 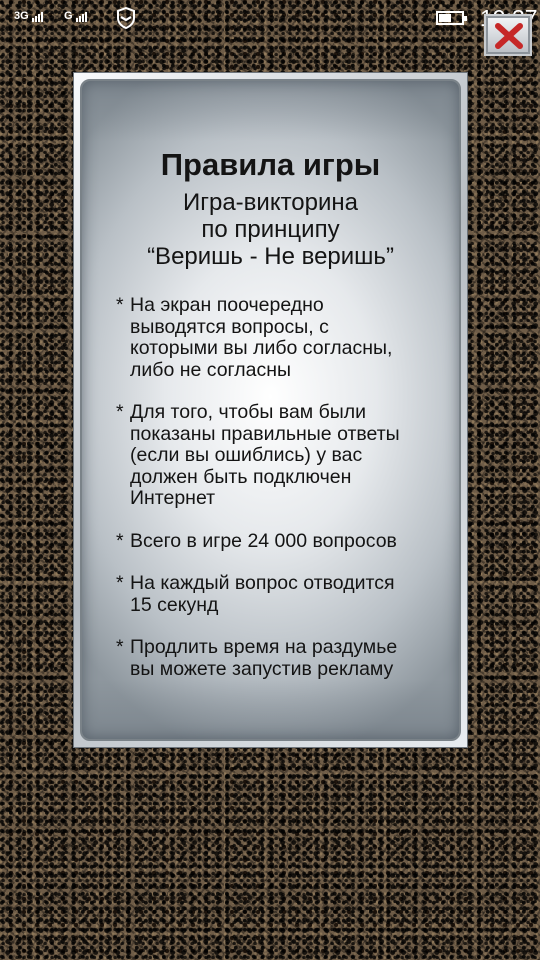 What do you see at coordinates (174, 604) in the screenshot?
I see `rule-text-line: 15 секунд` at bounding box center [174, 604].